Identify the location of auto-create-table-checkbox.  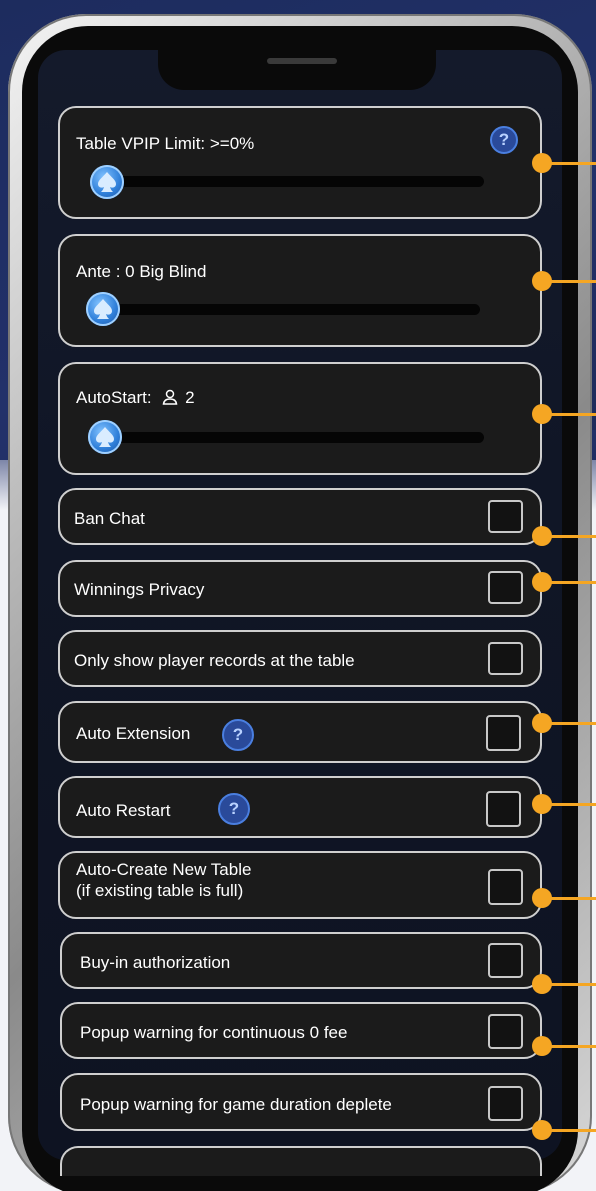
(505, 887).